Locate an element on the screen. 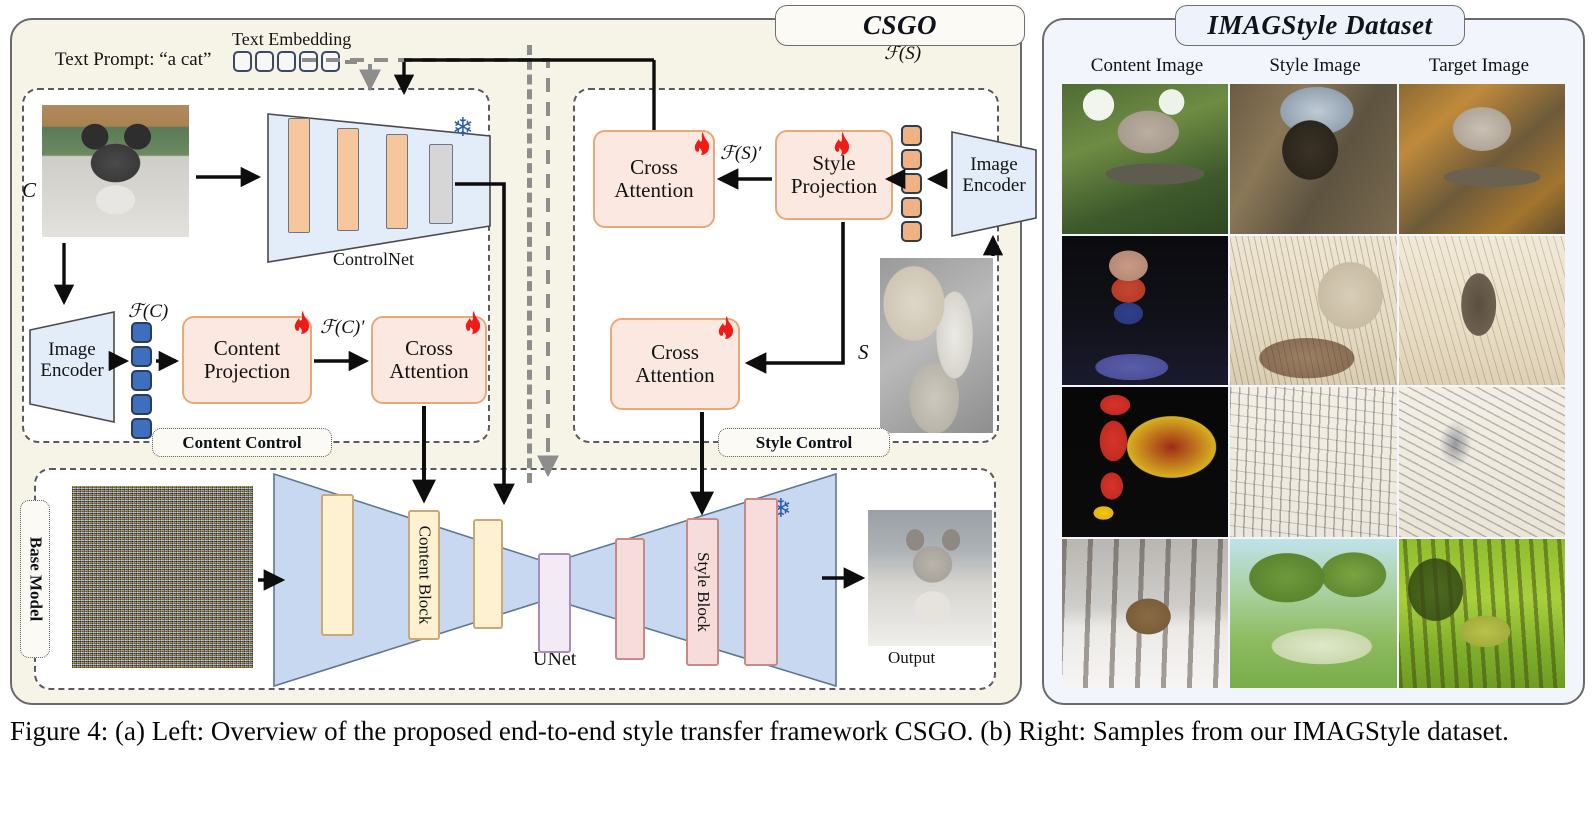 The image size is (1595, 820). output-label: Output is located at coordinates (912, 657).